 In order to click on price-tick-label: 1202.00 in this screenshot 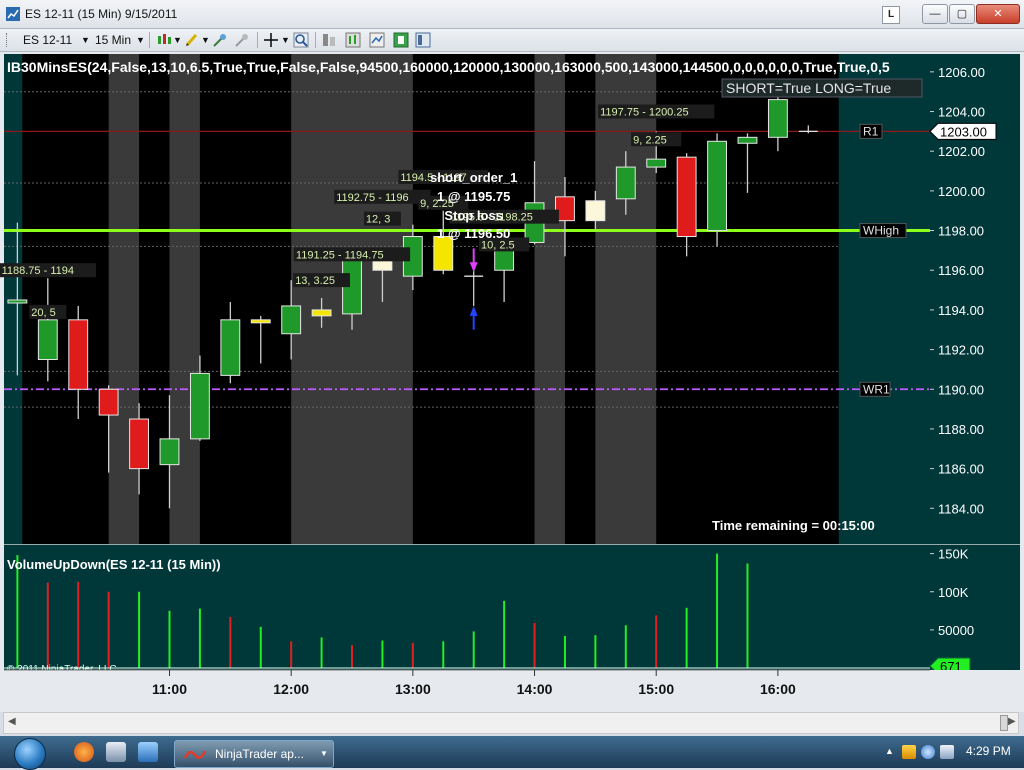, I will do `click(961, 151)`.